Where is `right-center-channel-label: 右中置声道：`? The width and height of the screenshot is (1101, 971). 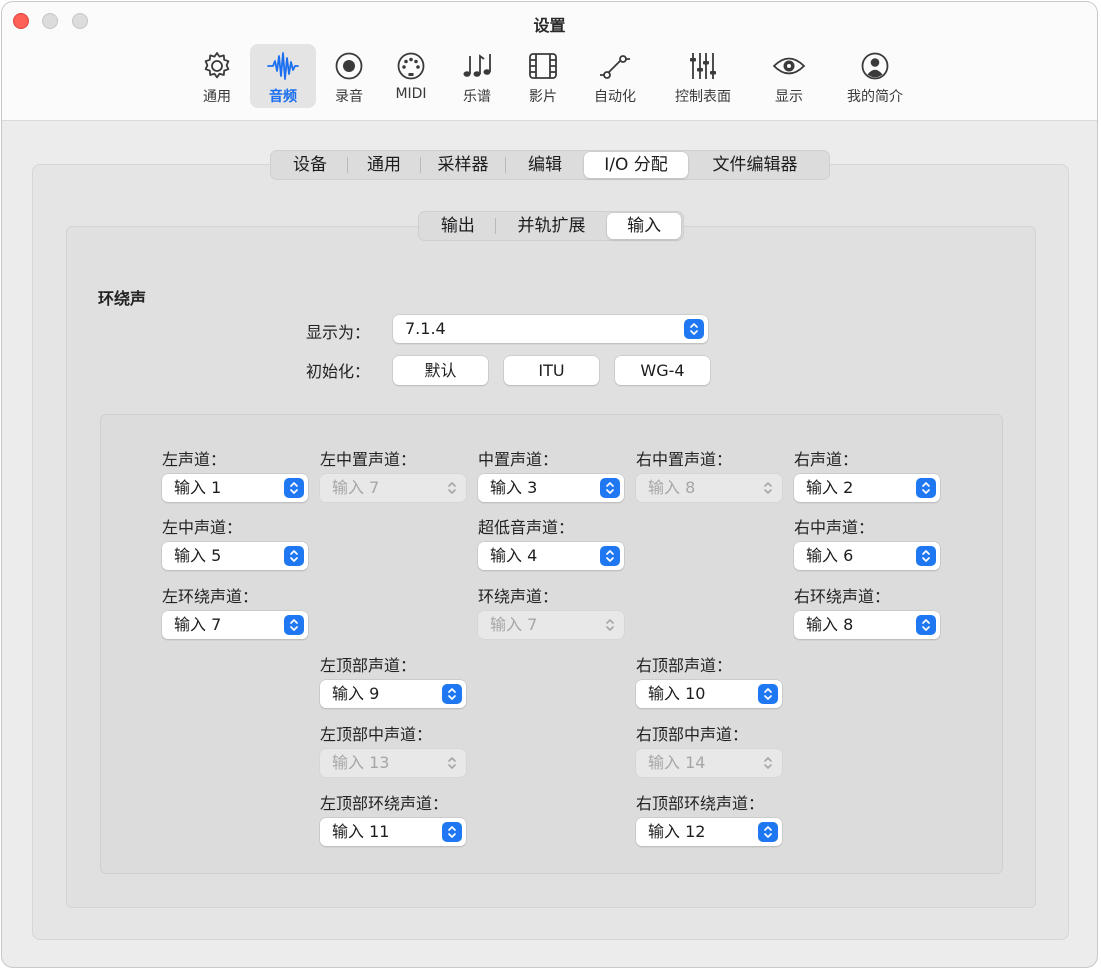 right-center-channel-label: 右中置声道： is located at coordinates (684, 459).